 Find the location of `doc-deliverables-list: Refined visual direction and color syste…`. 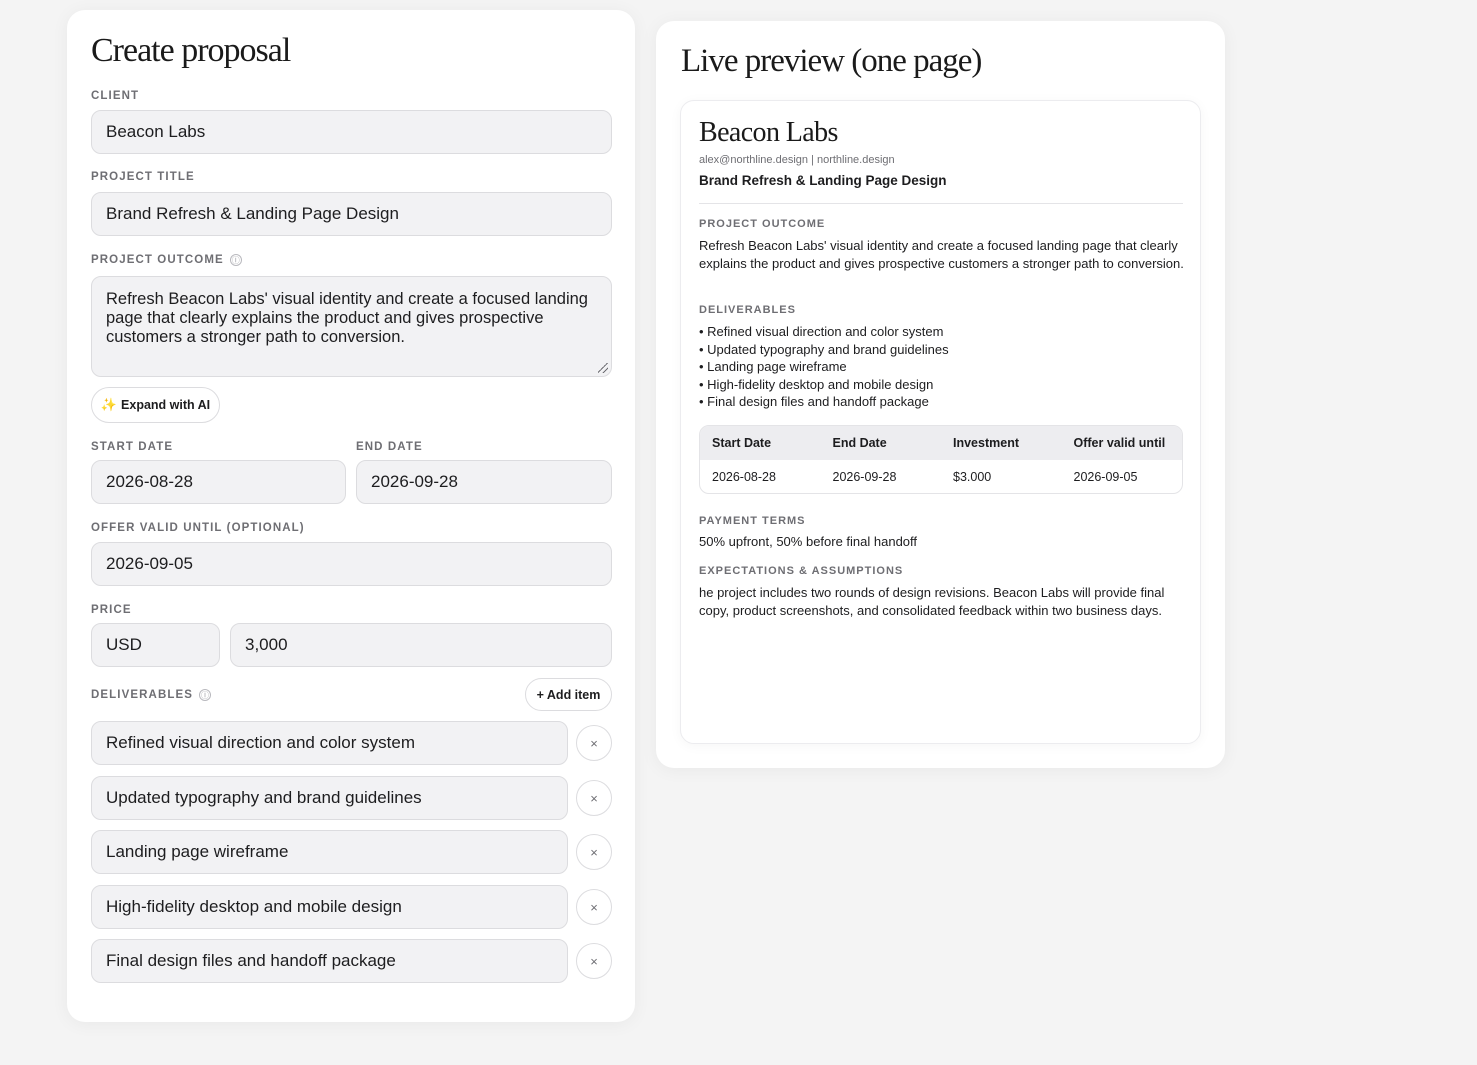

doc-deliverables-list: Refined visual direction and color syste… is located at coordinates (942, 367).